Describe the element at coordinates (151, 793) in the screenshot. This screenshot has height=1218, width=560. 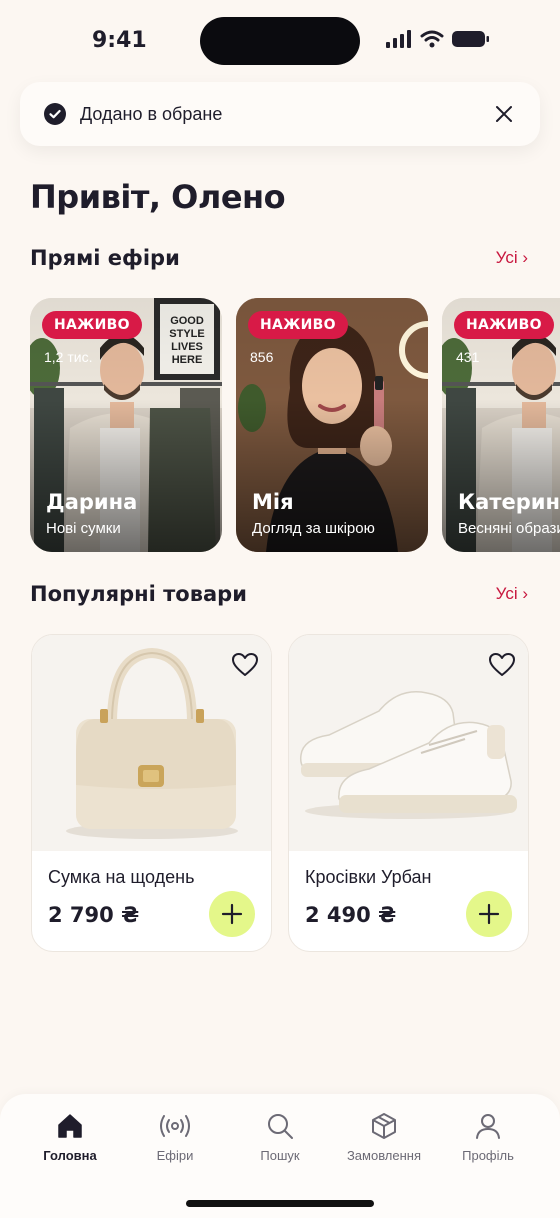
I see `product-card: Сумка на щодень 2 790 ₴` at that location.